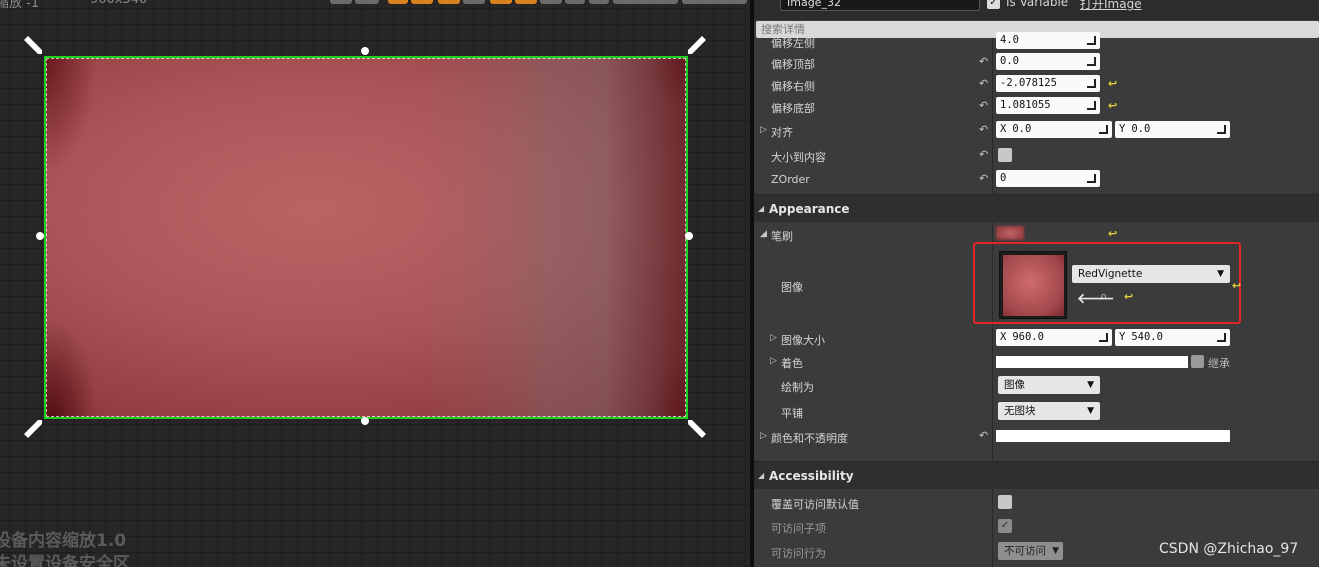 This screenshot has height=567, width=1319. Describe the element at coordinates (798, 157) in the screenshot. I see `size-to-content-label: 大小到内容` at that location.